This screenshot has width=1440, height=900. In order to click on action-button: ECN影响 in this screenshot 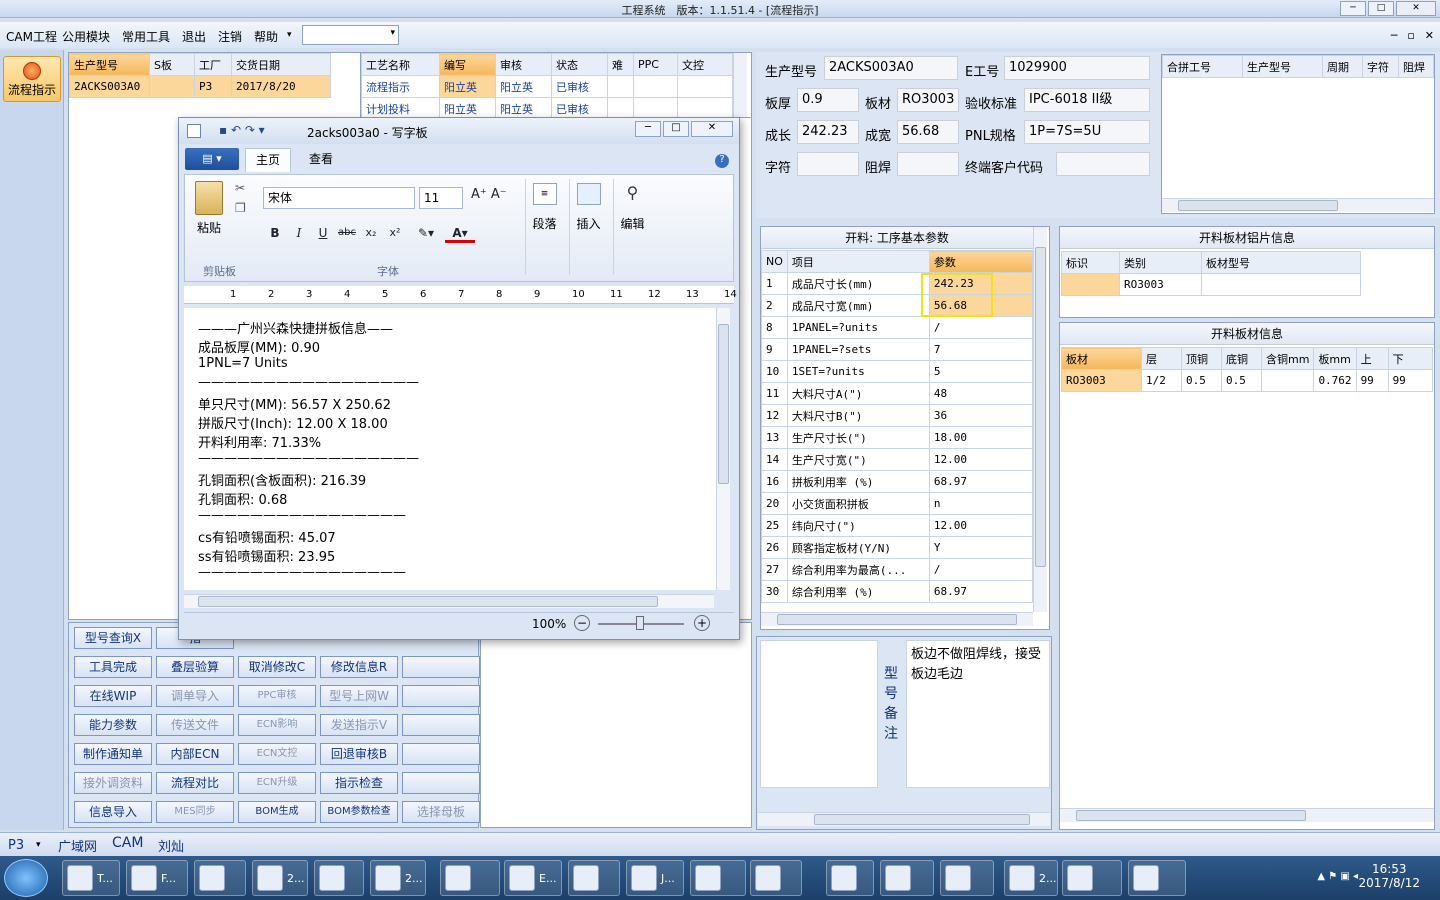, I will do `click(277, 725)`.